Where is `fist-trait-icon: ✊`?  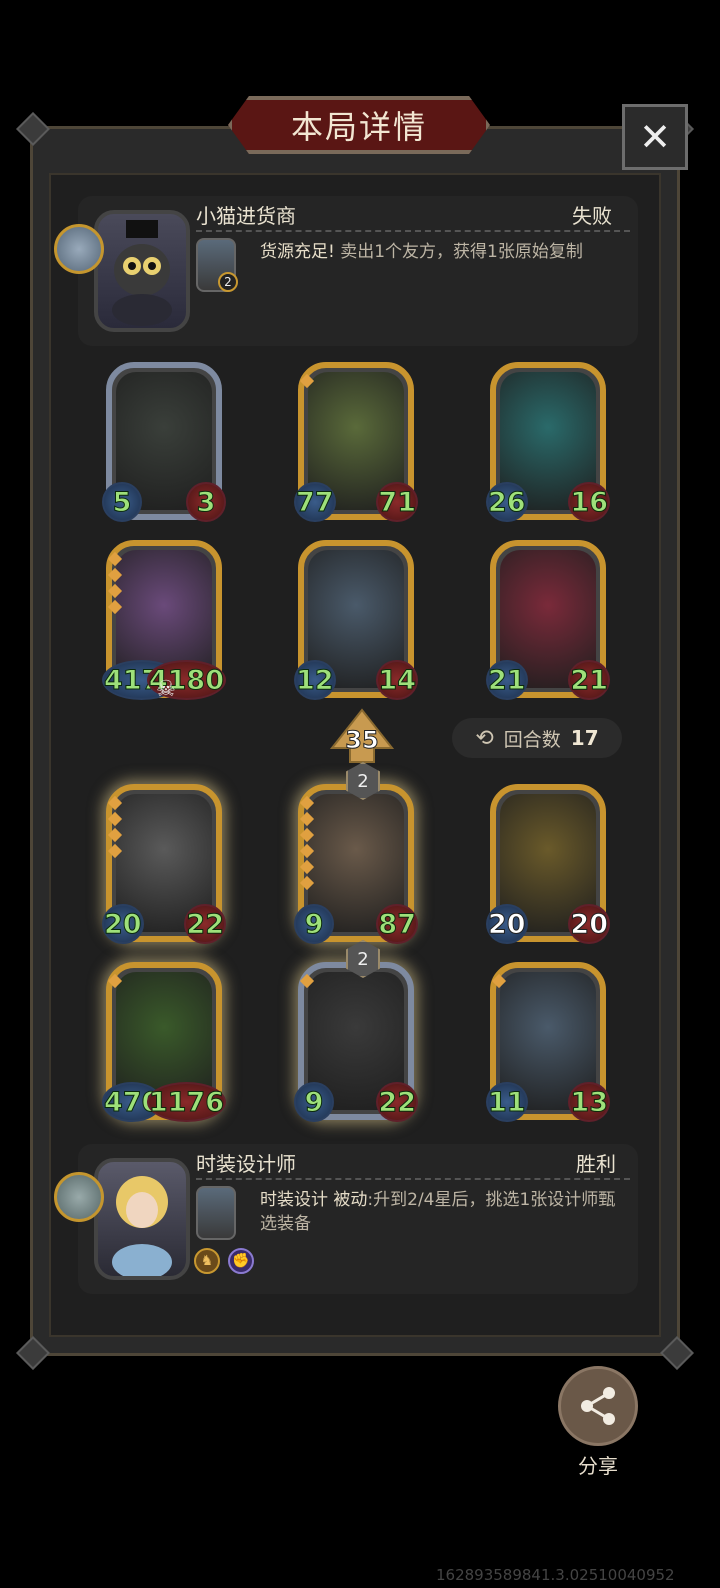
fist-trait-icon: ✊ is located at coordinates (241, 1261).